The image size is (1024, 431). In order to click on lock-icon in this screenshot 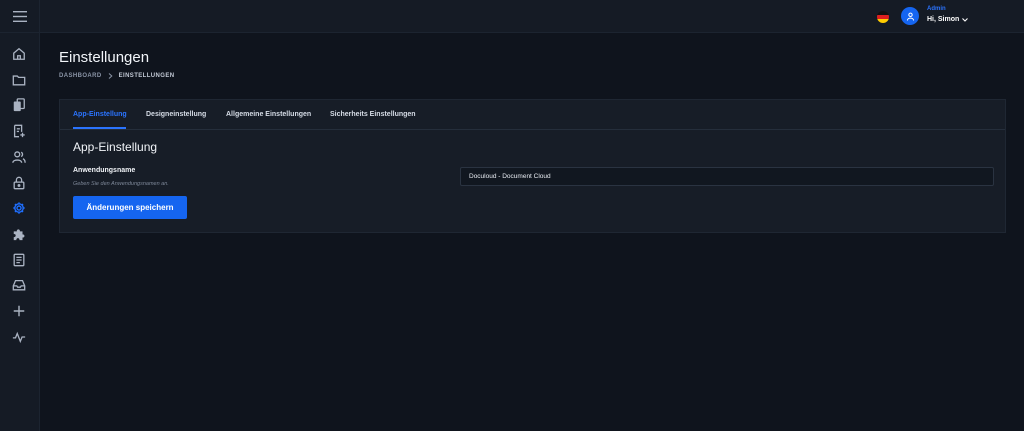, I will do `click(19, 183)`.